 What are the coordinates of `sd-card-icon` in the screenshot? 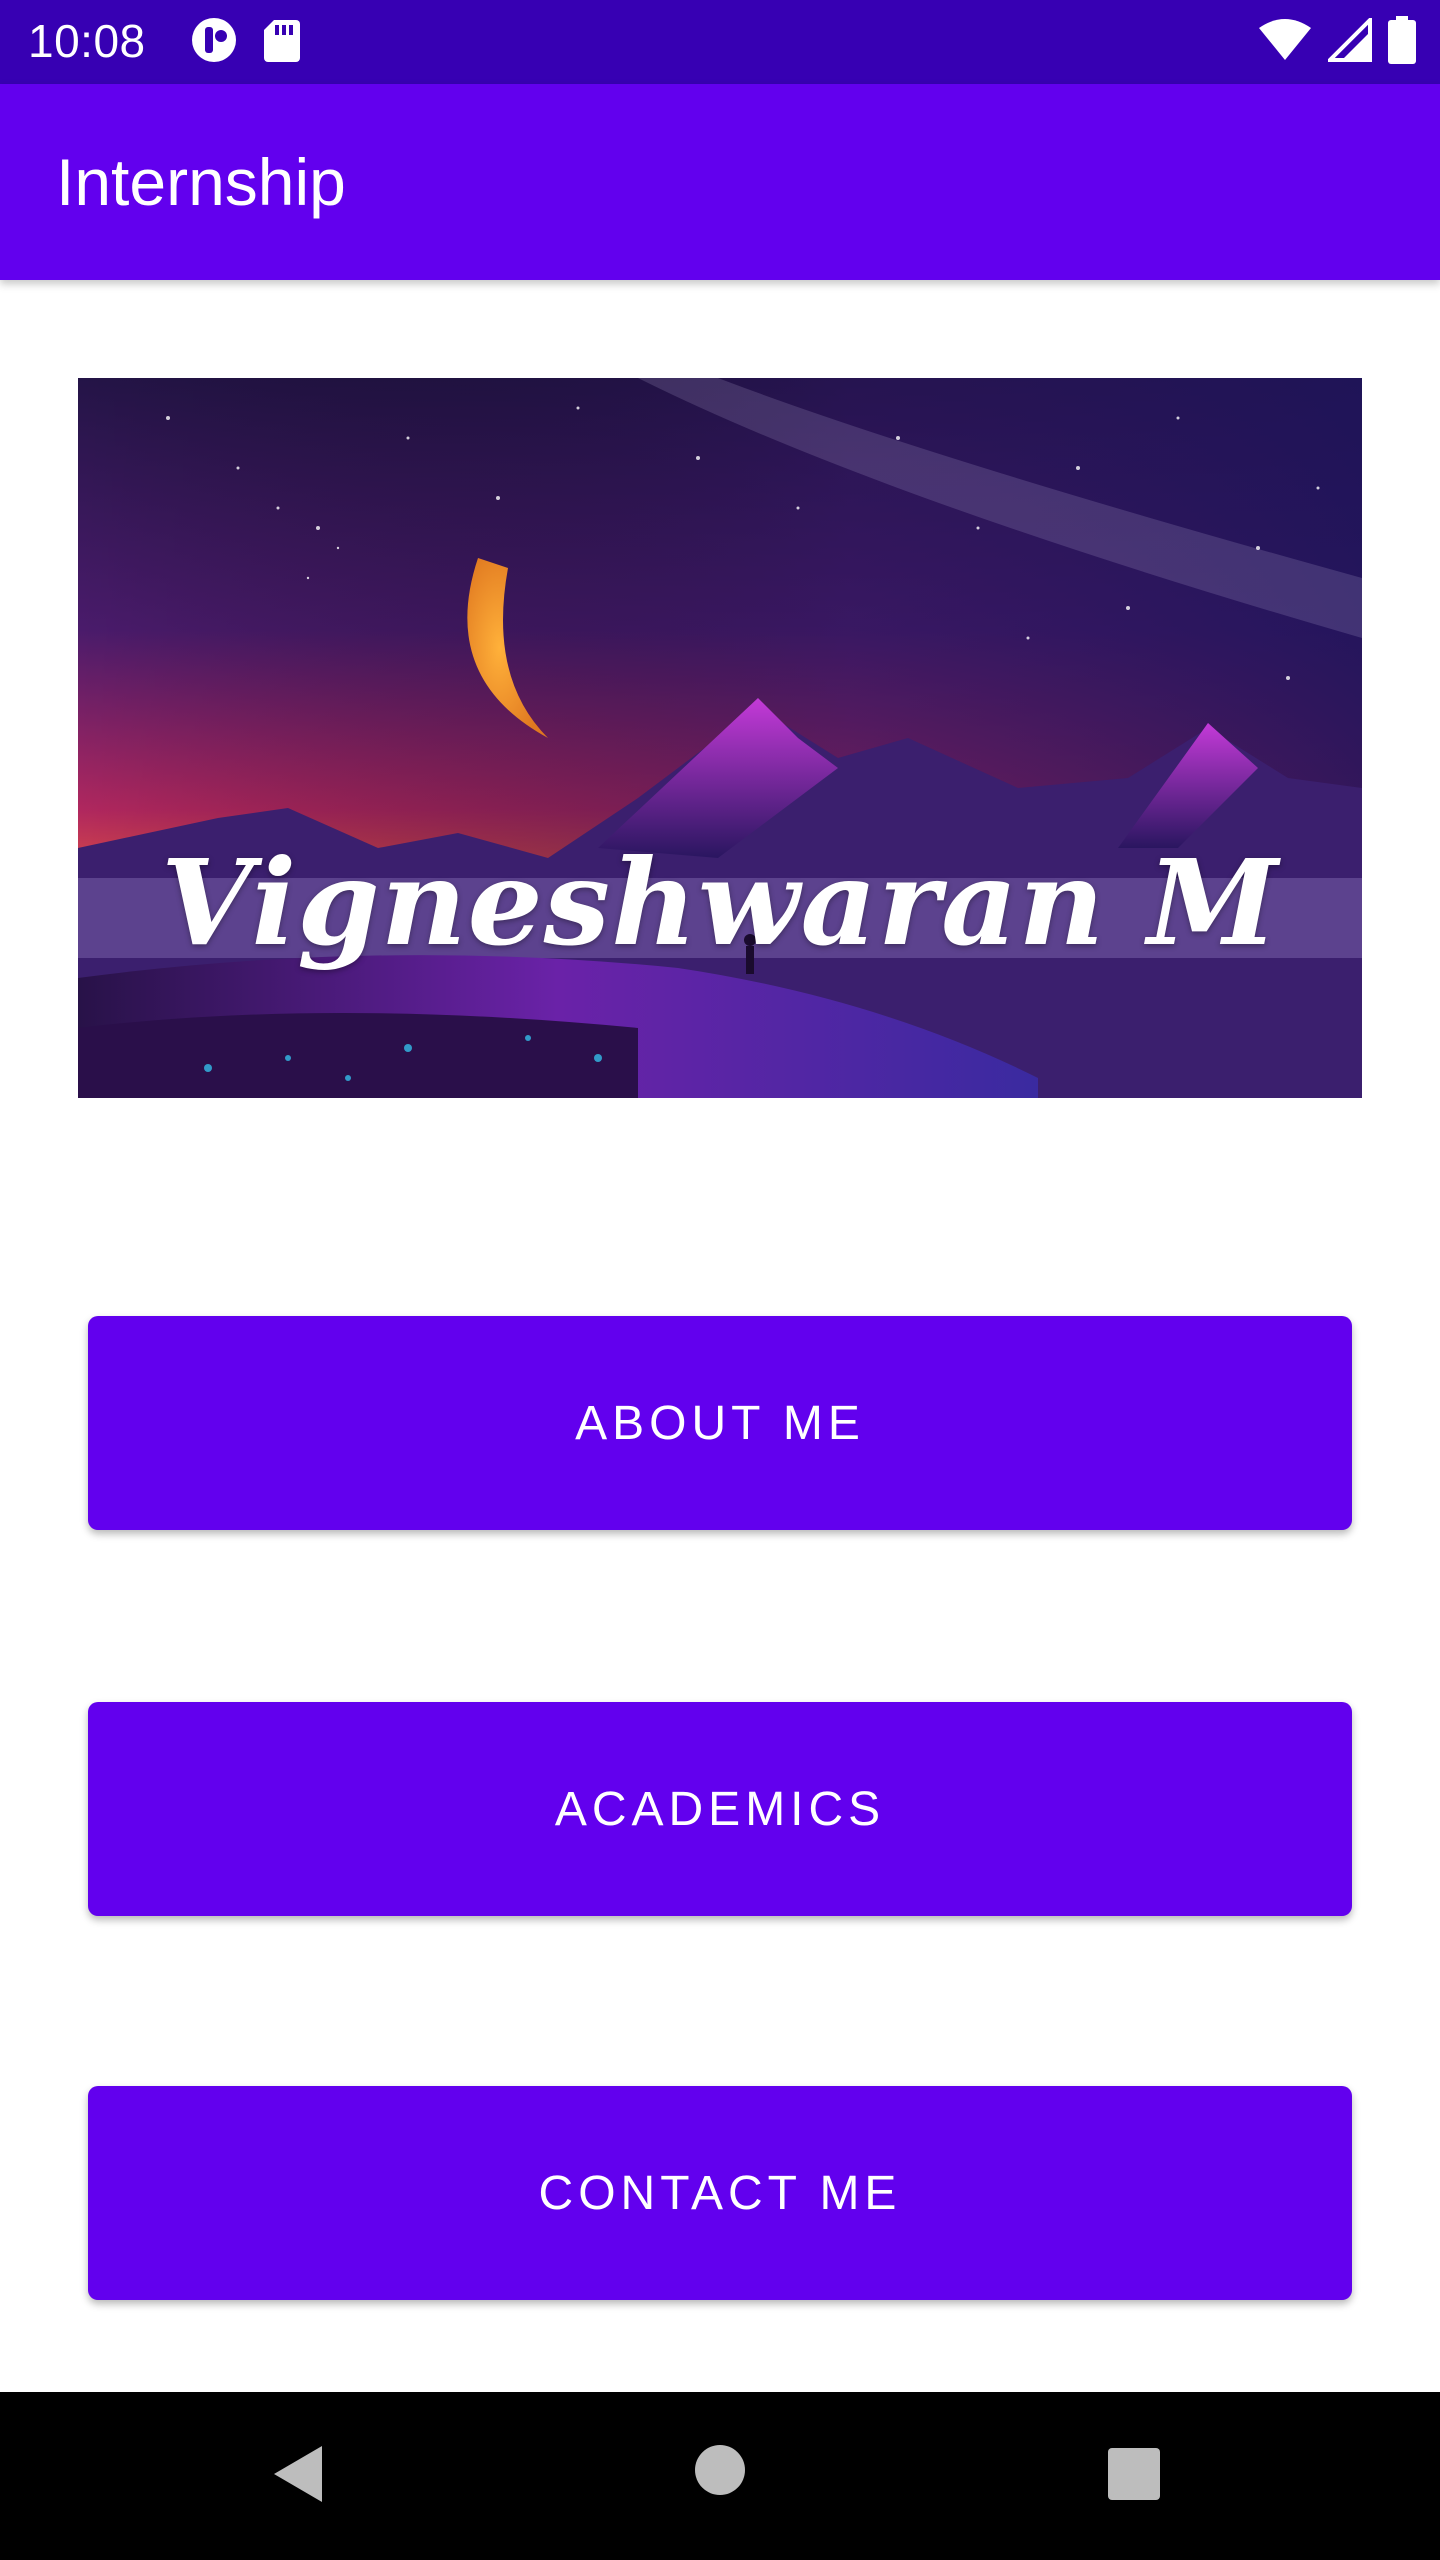 It's located at (282, 42).